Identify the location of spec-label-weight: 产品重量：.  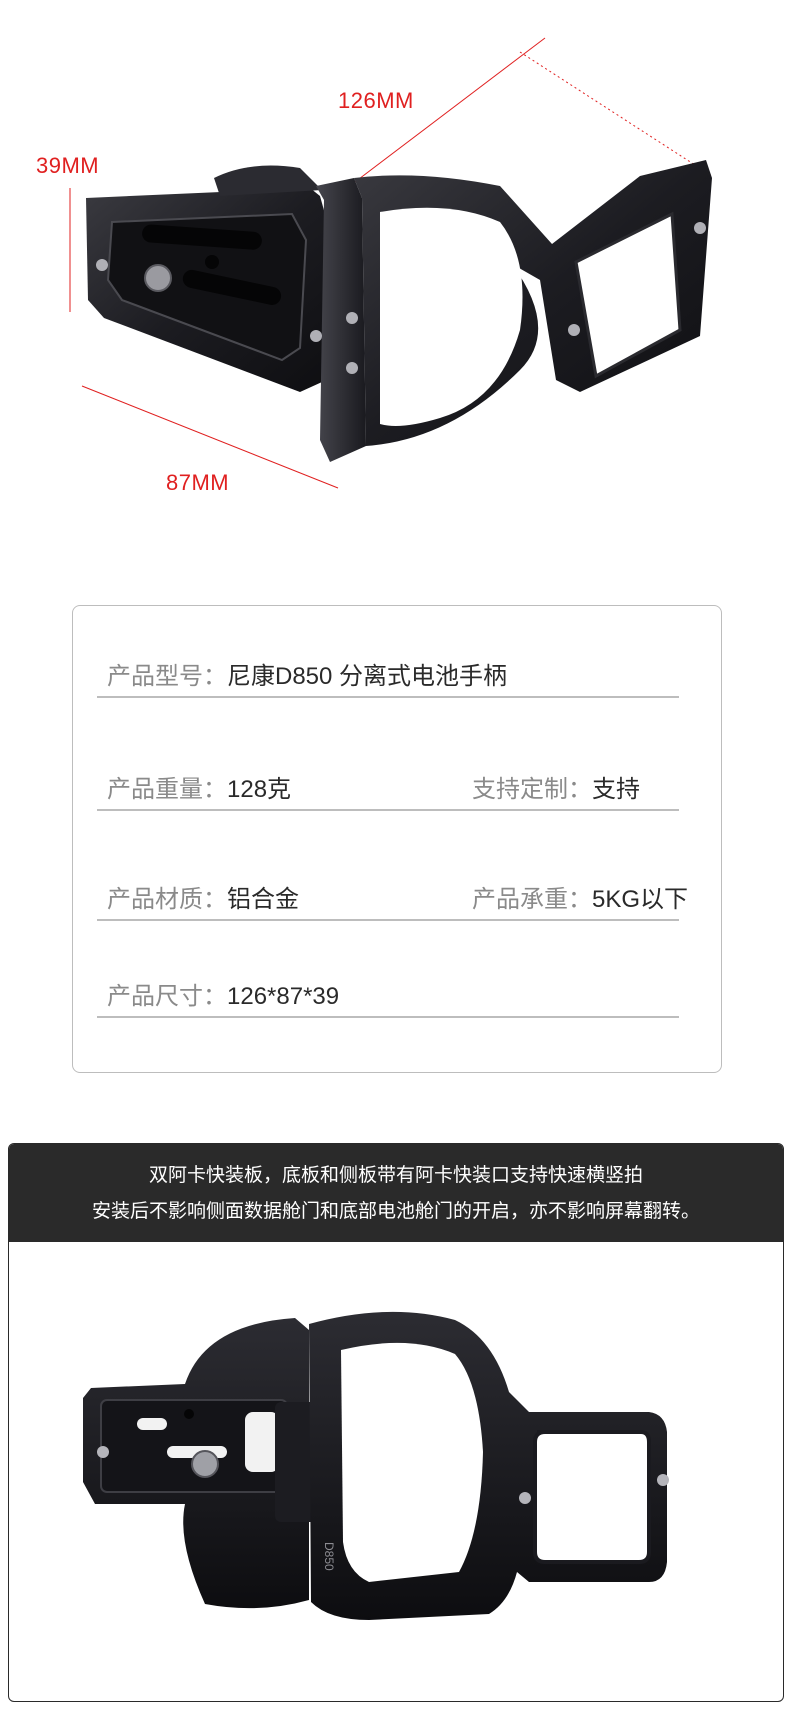
(167, 789).